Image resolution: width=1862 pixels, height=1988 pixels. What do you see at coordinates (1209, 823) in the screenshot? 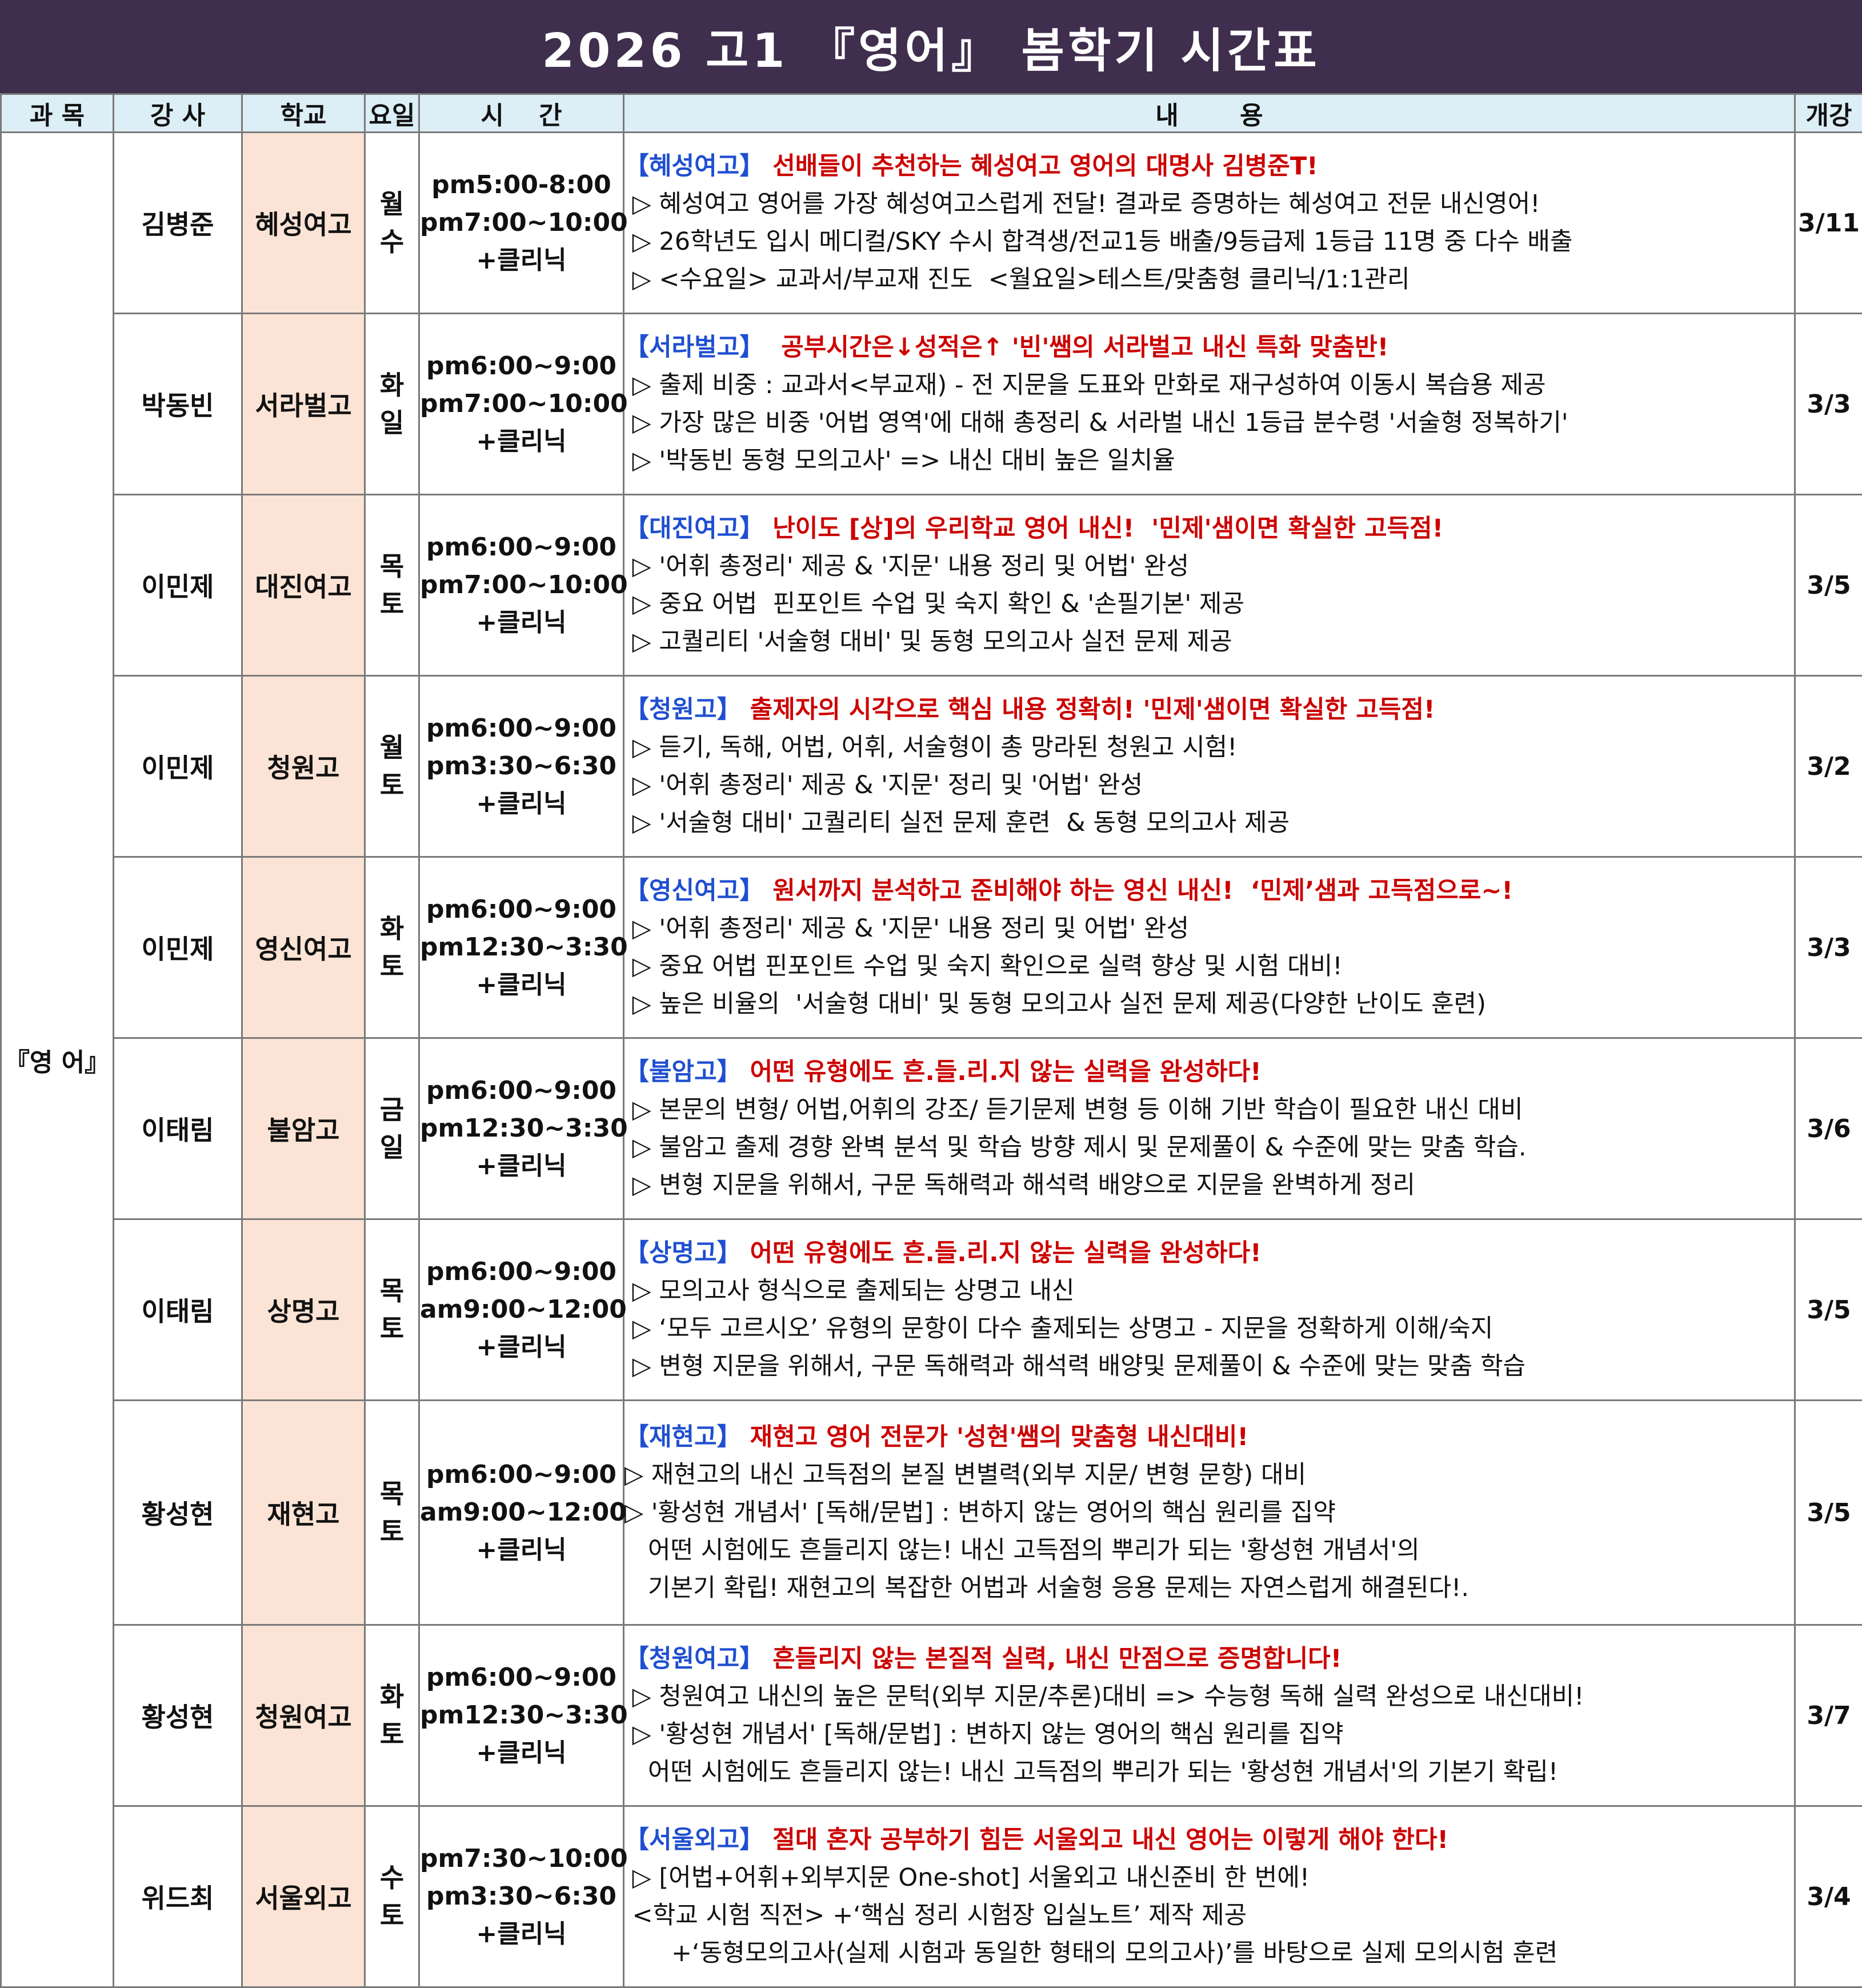
I see `content-line: ▷ '서술형 대비' 고퀄리티 실전 문제 훈련 & 동형 모의고사 제공` at bounding box center [1209, 823].